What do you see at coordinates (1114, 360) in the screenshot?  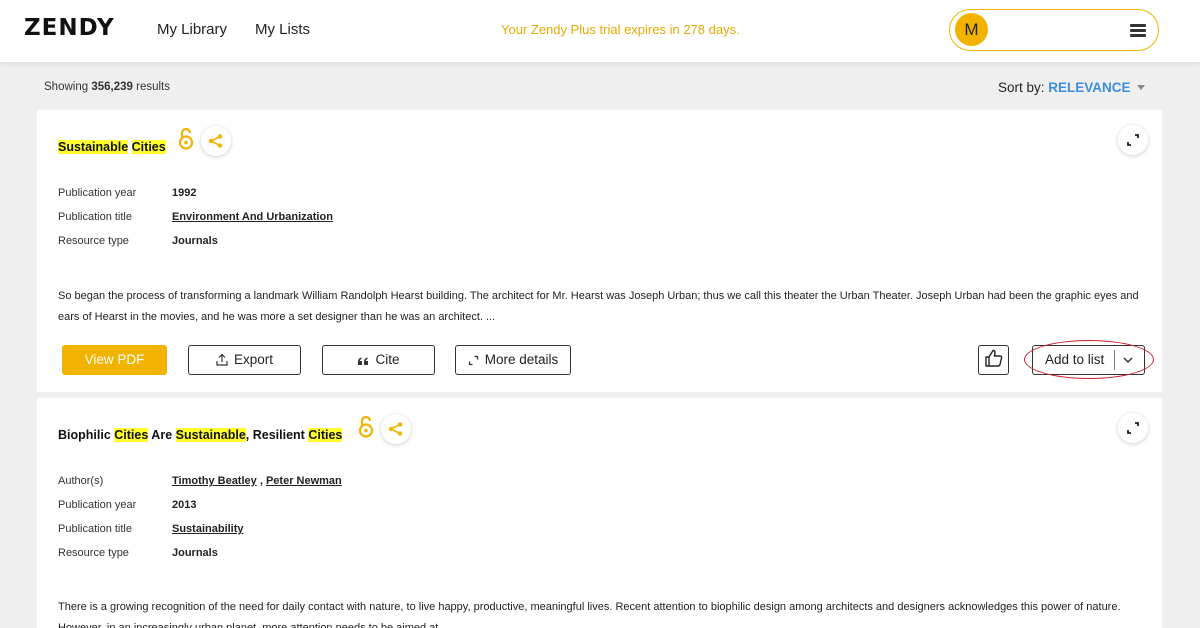 I see `button-divider` at bounding box center [1114, 360].